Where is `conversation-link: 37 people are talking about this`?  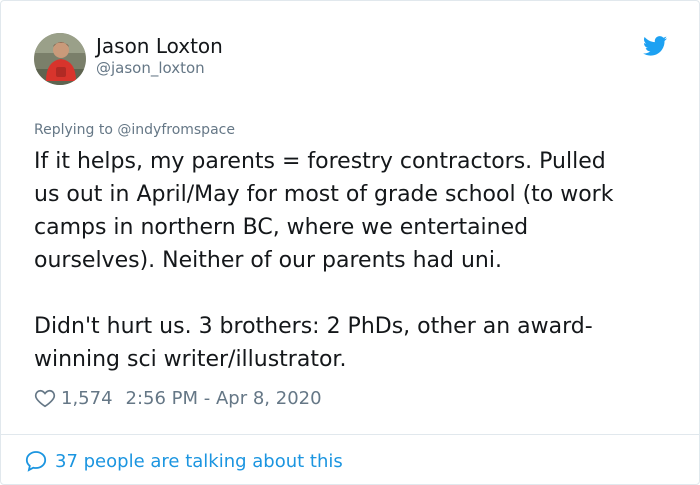
conversation-link: 37 people are talking about this is located at coordinates (183, 461).